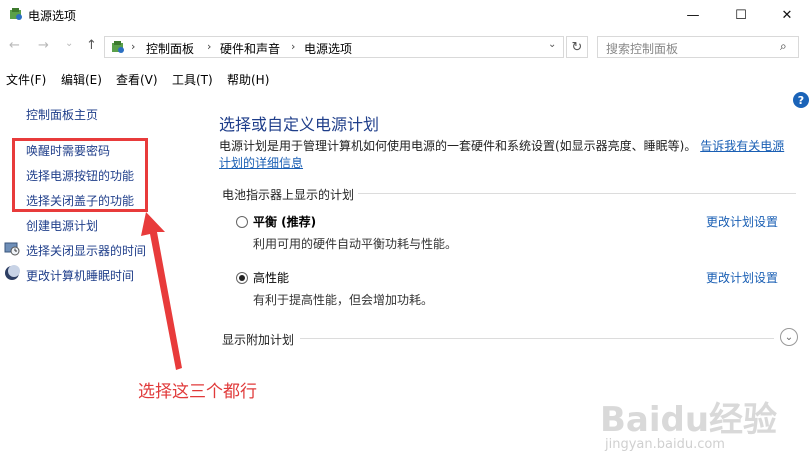  I want to click on plan-high-performance-settings-link: 更改计划设置, so click(742, 277).